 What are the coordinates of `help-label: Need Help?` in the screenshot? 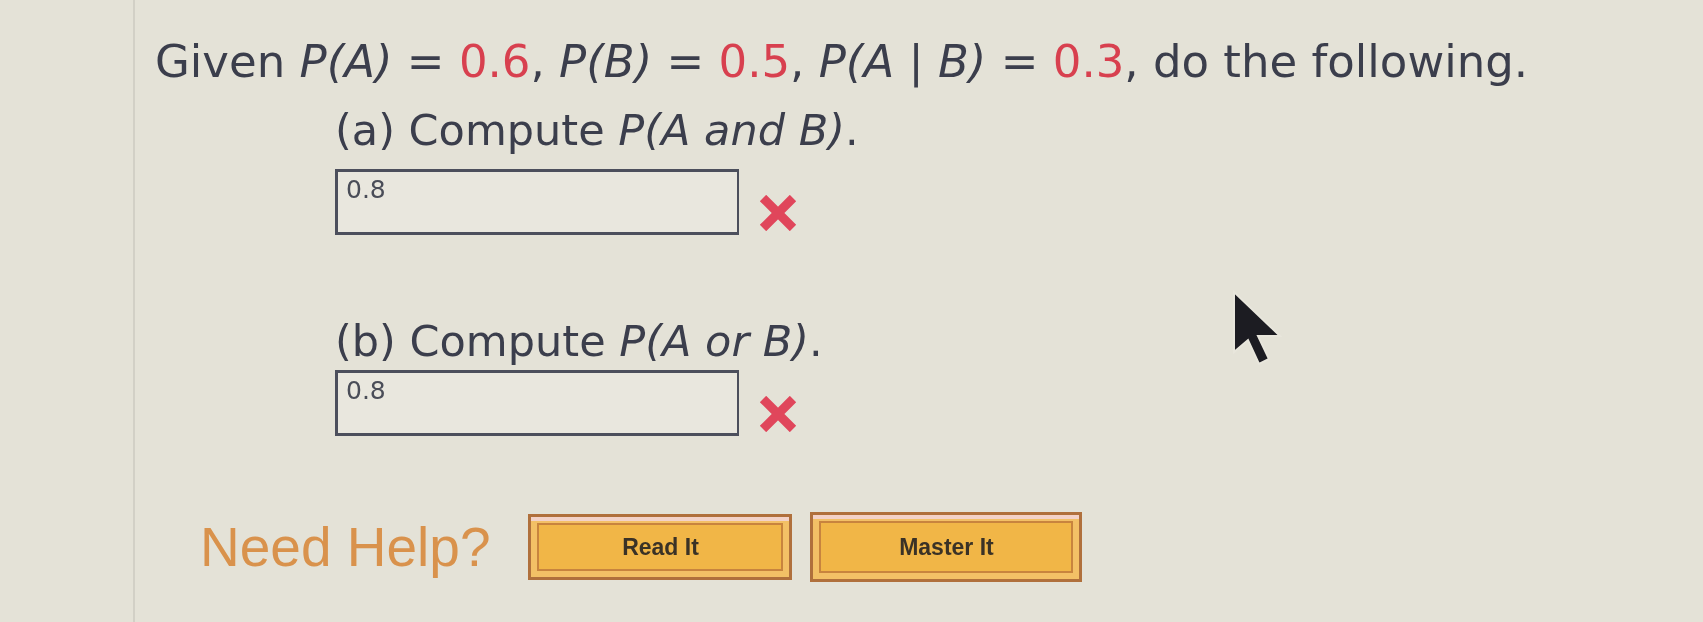 It's located at (345, 547).